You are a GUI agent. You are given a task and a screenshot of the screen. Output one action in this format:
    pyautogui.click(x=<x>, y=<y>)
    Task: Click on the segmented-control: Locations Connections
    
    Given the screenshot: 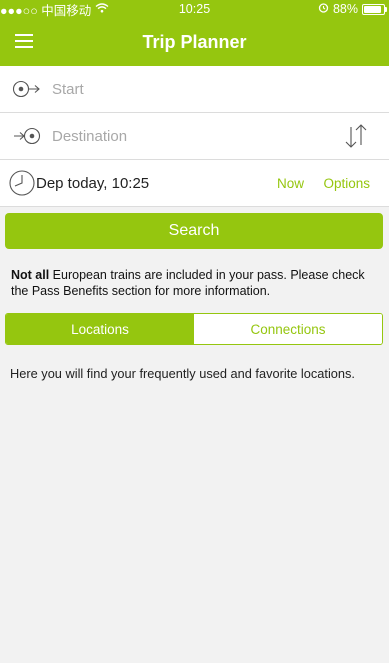 What is the action you would take?
    pyautogui.click(x=194, y=329)
    